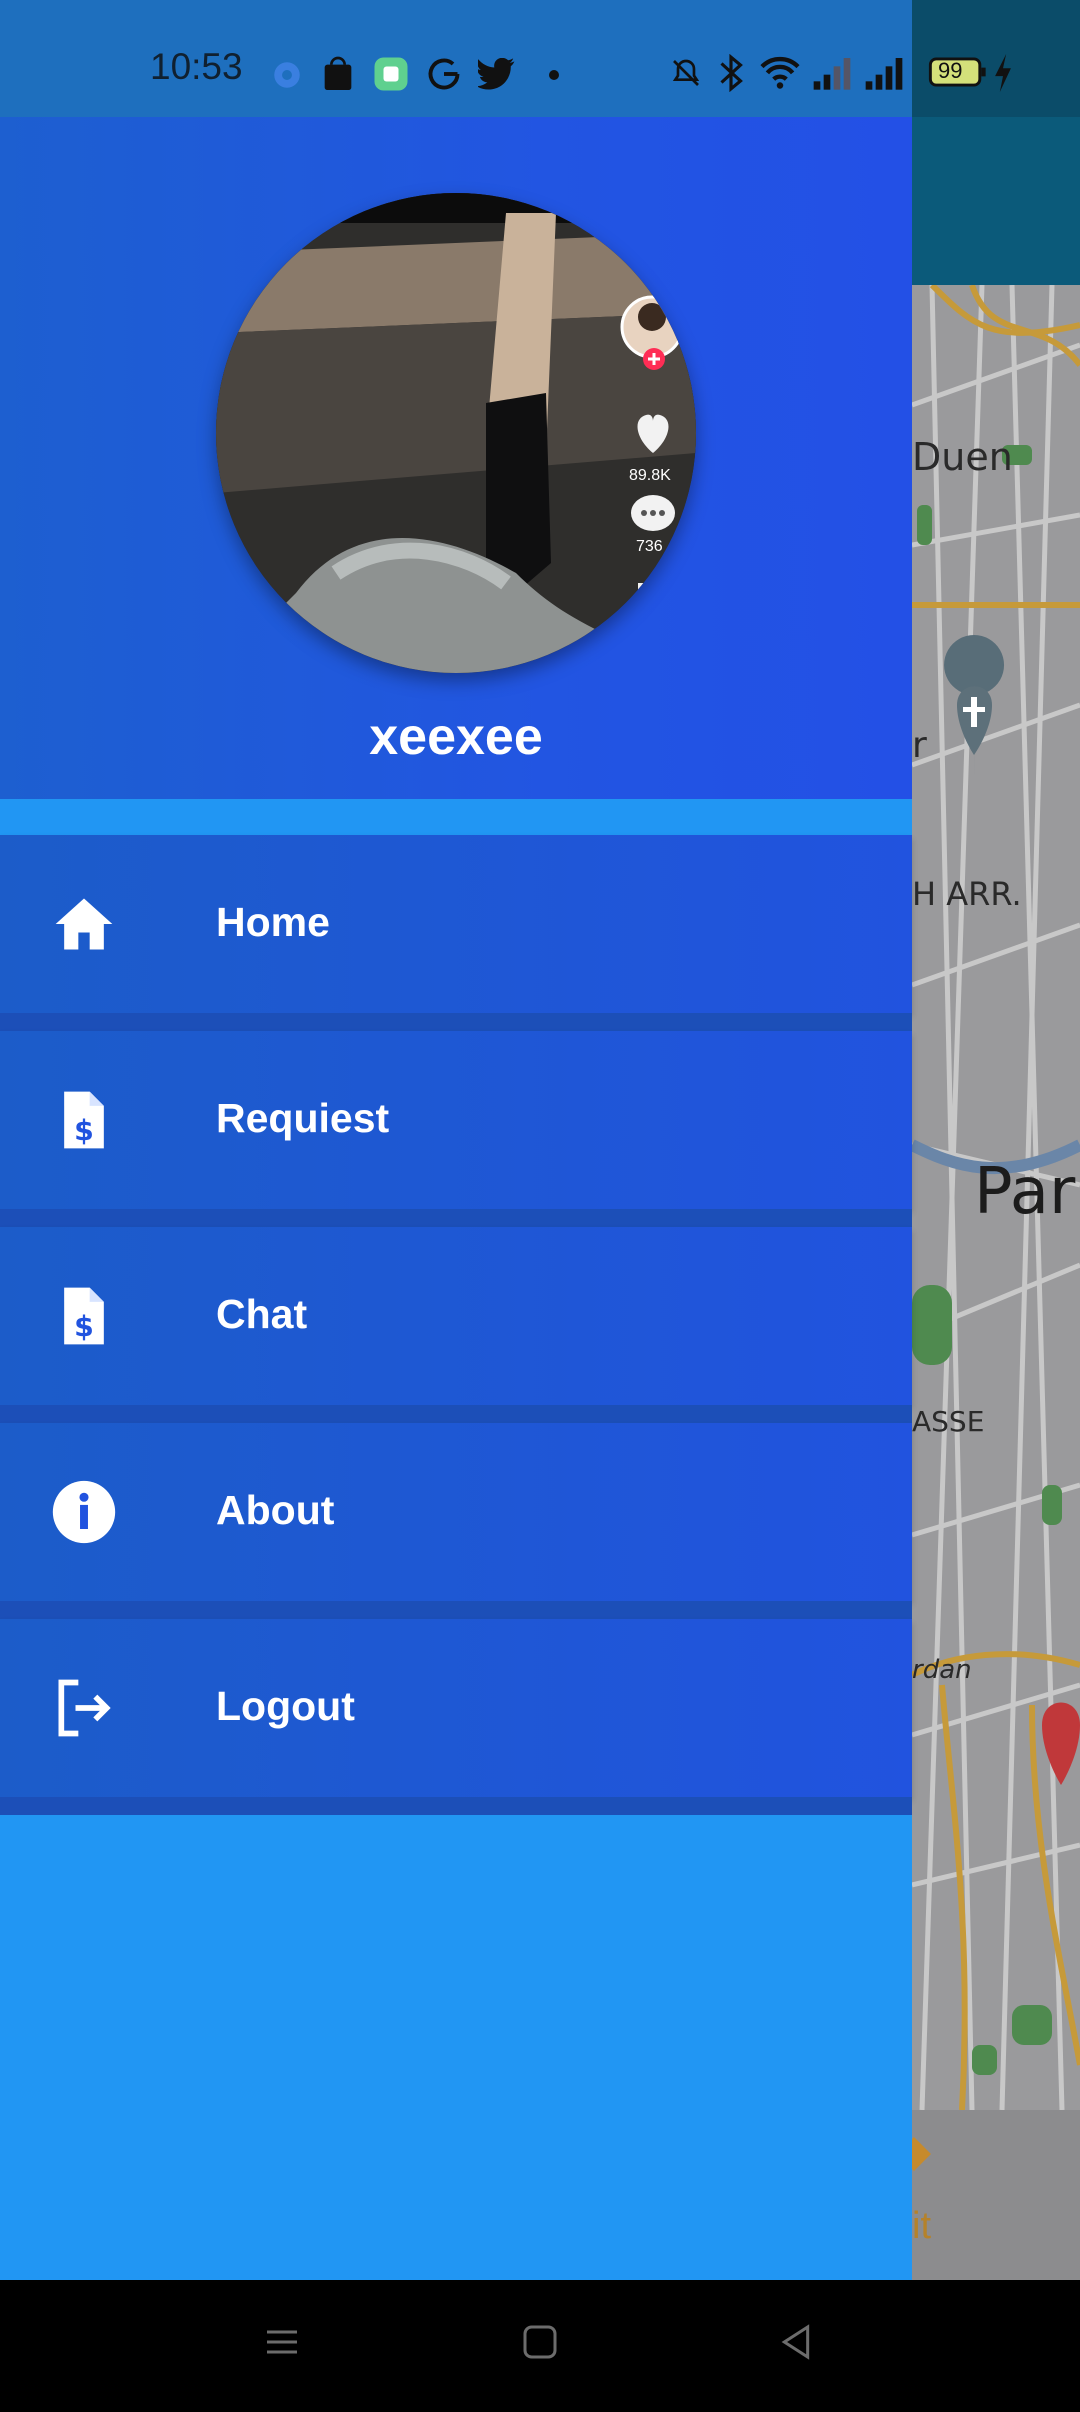 The height and width of the screenshot is (2412, 1080). Describe the element at coordinates (262, 1314) in the screenshot. I see `menu-item-label: Chat` at that location.